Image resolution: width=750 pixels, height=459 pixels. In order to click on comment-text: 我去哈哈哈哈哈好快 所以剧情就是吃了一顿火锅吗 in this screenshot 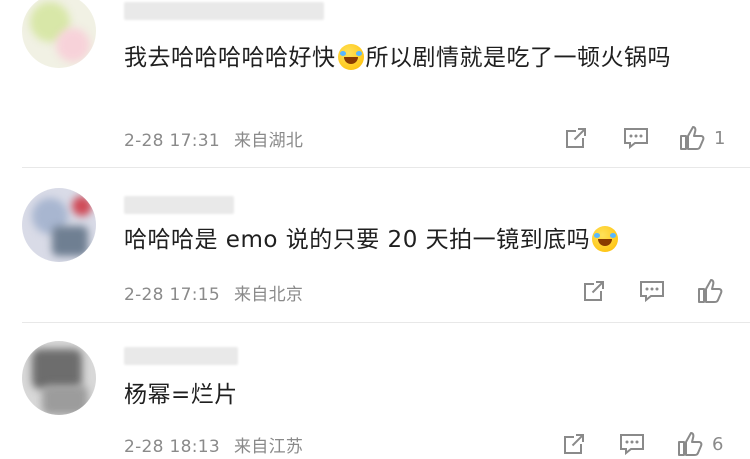, I will do `click(424, 58)`.